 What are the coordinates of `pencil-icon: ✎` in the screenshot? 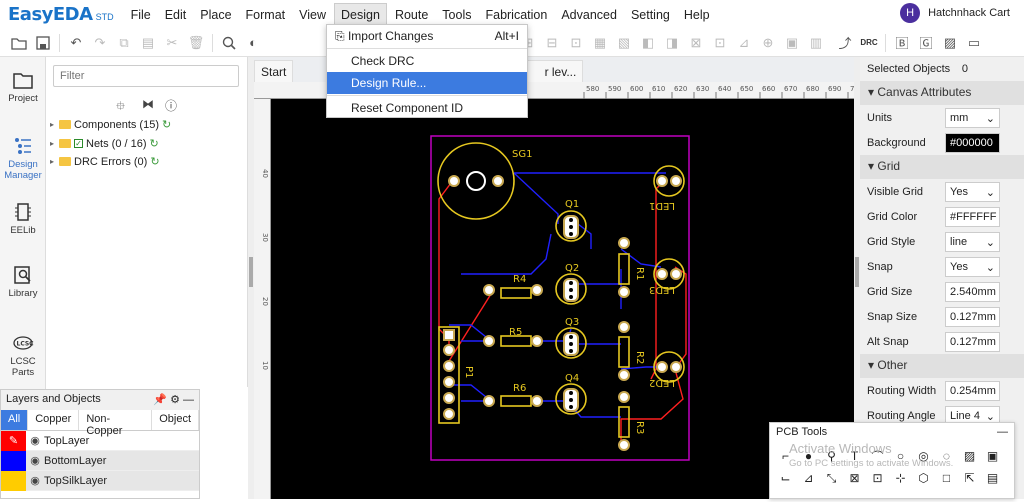 It's located at (13, 440).